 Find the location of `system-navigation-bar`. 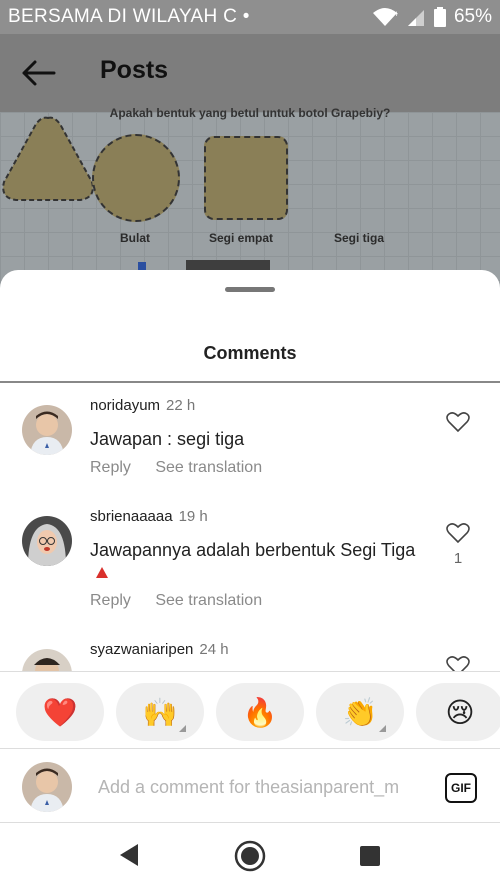

system-navigation-bar is located at coordinates (250, 856).